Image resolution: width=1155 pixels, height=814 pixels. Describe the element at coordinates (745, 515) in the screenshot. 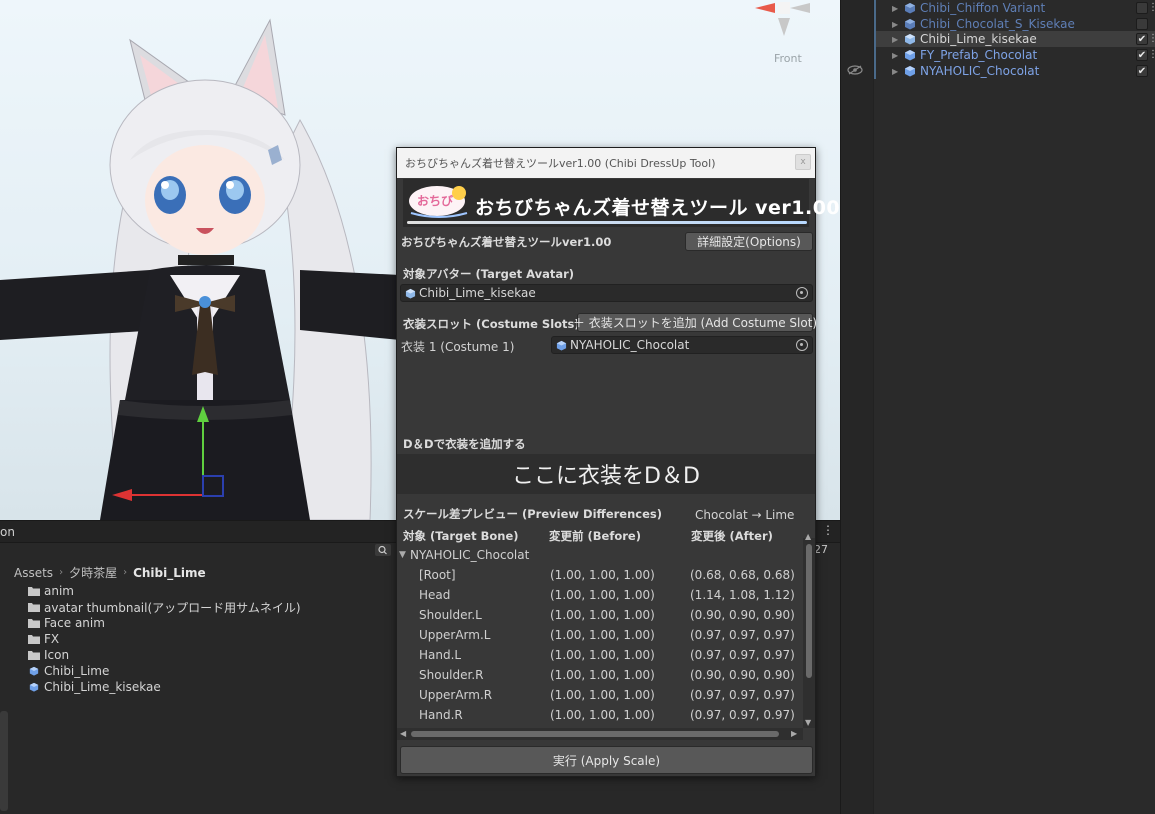

I see `preview-mapping: Chocolat → Lime` at that location.